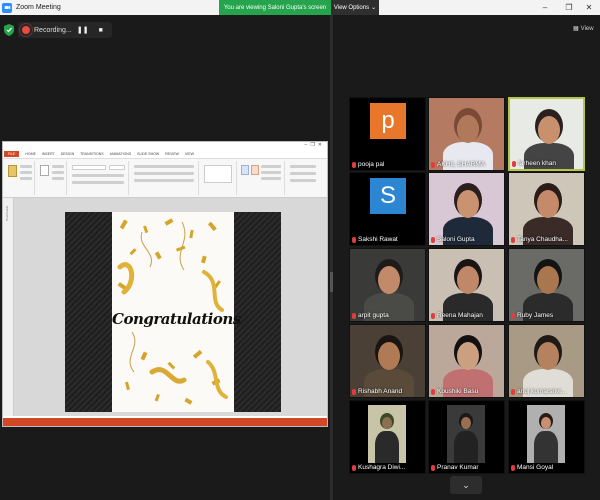 This screenshot has height=500, width=600. Describe the element at coordinates (377, 391) in the screenshot. I see `participant-name-label: Rishabh Anand` at that location.